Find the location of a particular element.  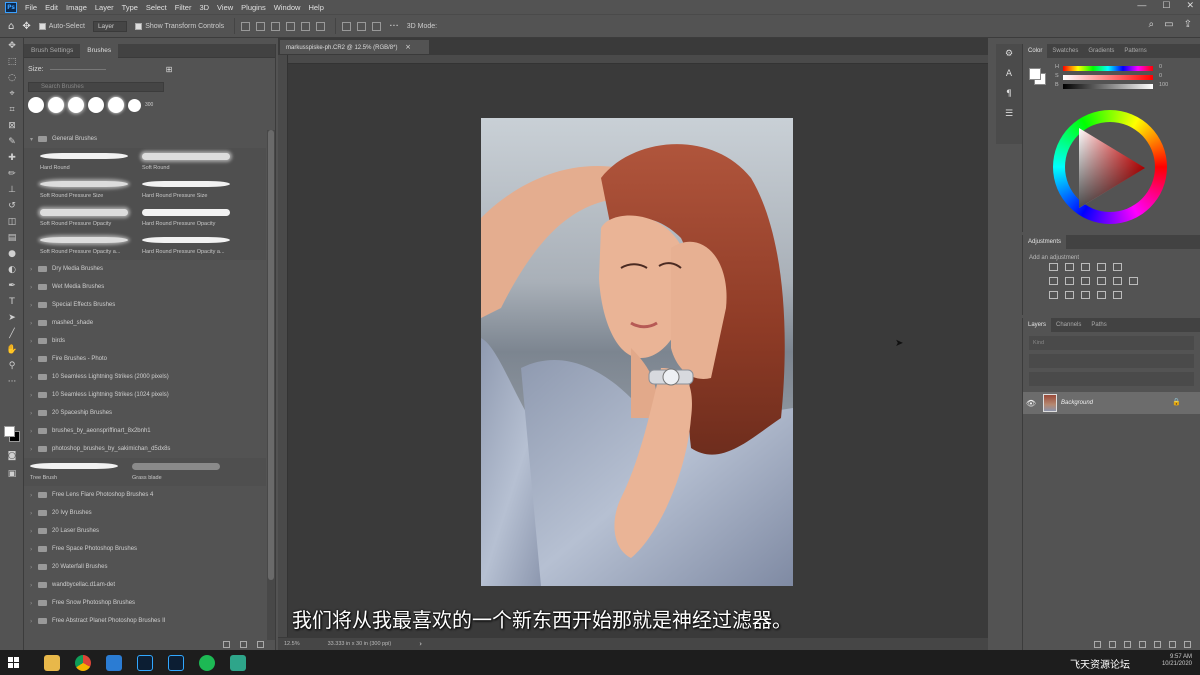

terminal-icon is located at coordinates (238, 662).